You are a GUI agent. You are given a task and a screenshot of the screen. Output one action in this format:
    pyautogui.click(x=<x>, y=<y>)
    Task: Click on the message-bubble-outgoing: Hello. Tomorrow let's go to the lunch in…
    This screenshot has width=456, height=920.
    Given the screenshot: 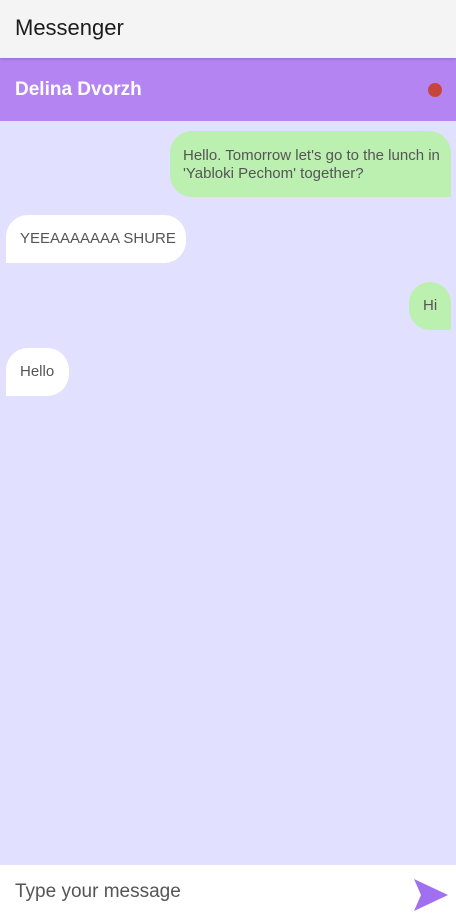 What is the action you would take?
    pyautogui.click(x=310, y=164)
    